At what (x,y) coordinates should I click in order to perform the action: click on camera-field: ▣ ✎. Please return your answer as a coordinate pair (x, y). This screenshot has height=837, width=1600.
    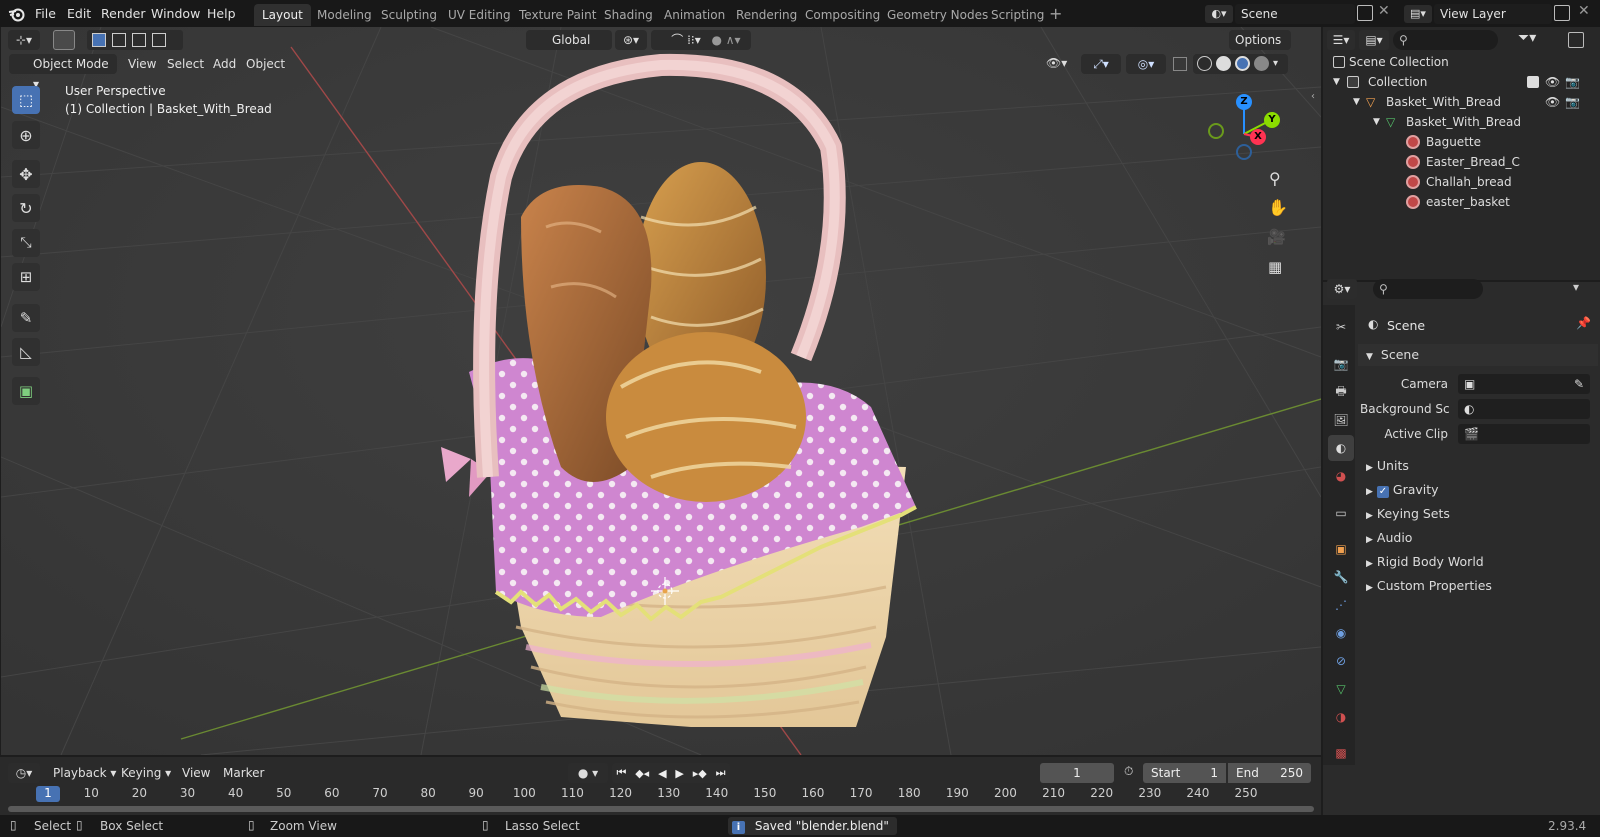
    Looking at the image, I should click on (1524, 384).